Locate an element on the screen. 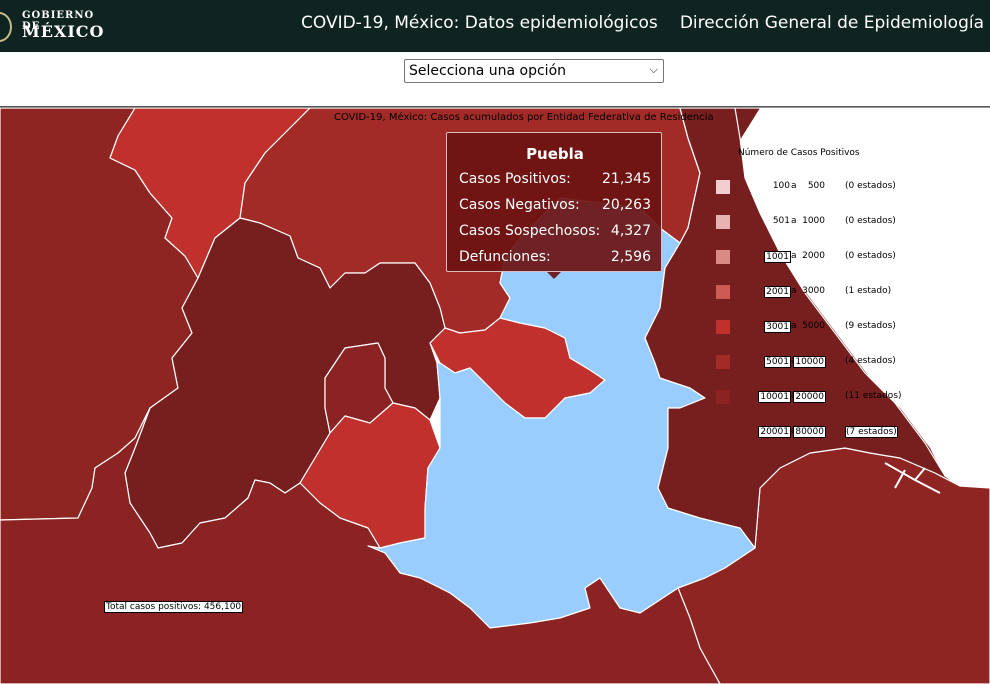 The image size is (990, 684). legend-row: 501 a 1000 (0 estados) is located at coordinates (816, 222).